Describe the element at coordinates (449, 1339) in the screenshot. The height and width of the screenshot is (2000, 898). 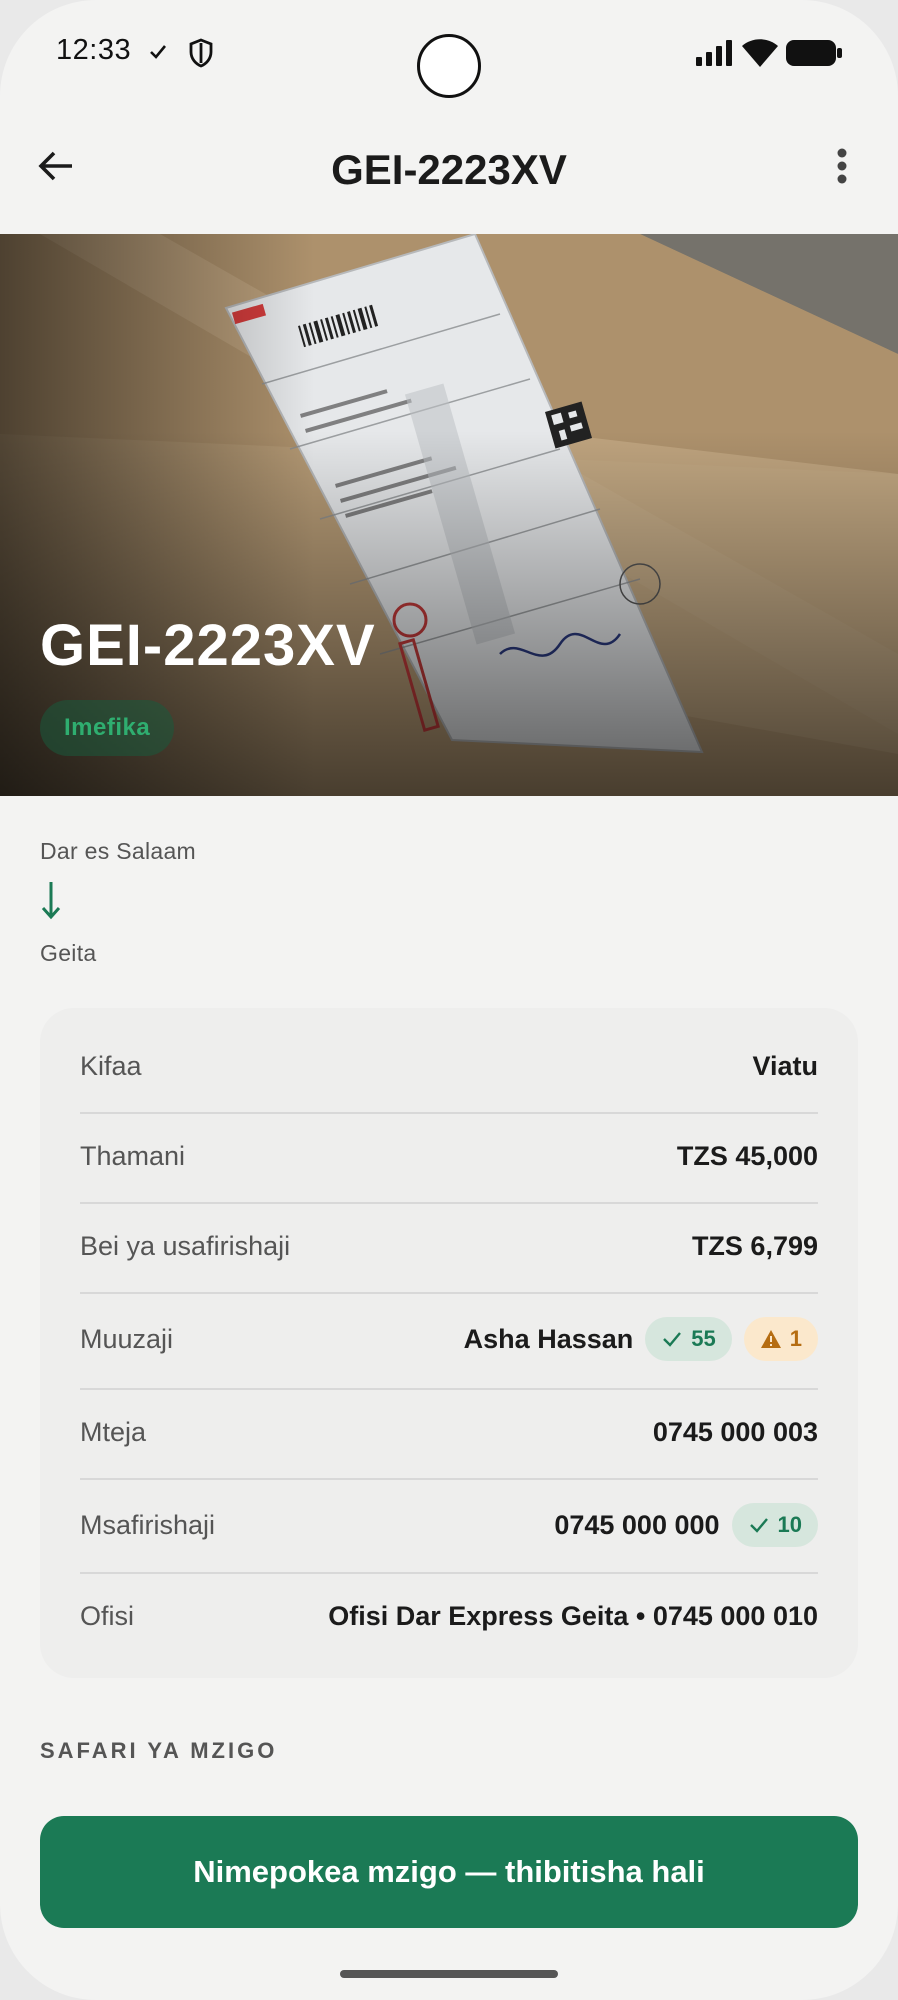
I see `detail-row-seller: Muuzaji Asha Hassan 55 1` at that location.